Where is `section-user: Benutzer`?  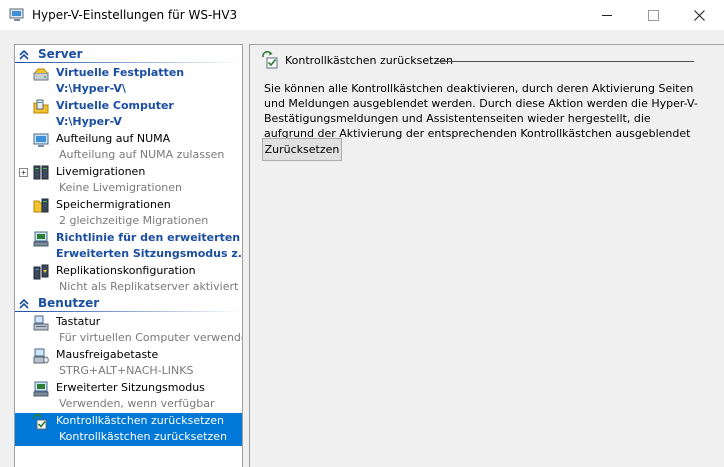
section-user: Benutzer is located at coordinates (128, 304).